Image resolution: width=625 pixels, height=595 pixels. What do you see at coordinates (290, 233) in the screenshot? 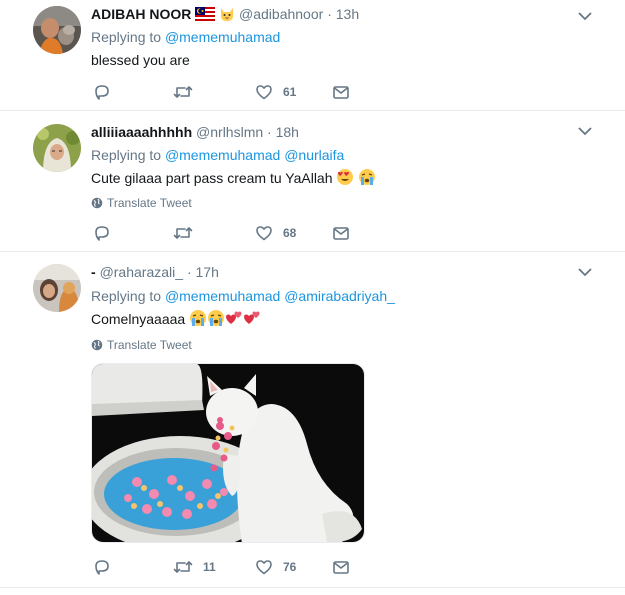
I see `like-count: 68` at bounding box center [290, 233].